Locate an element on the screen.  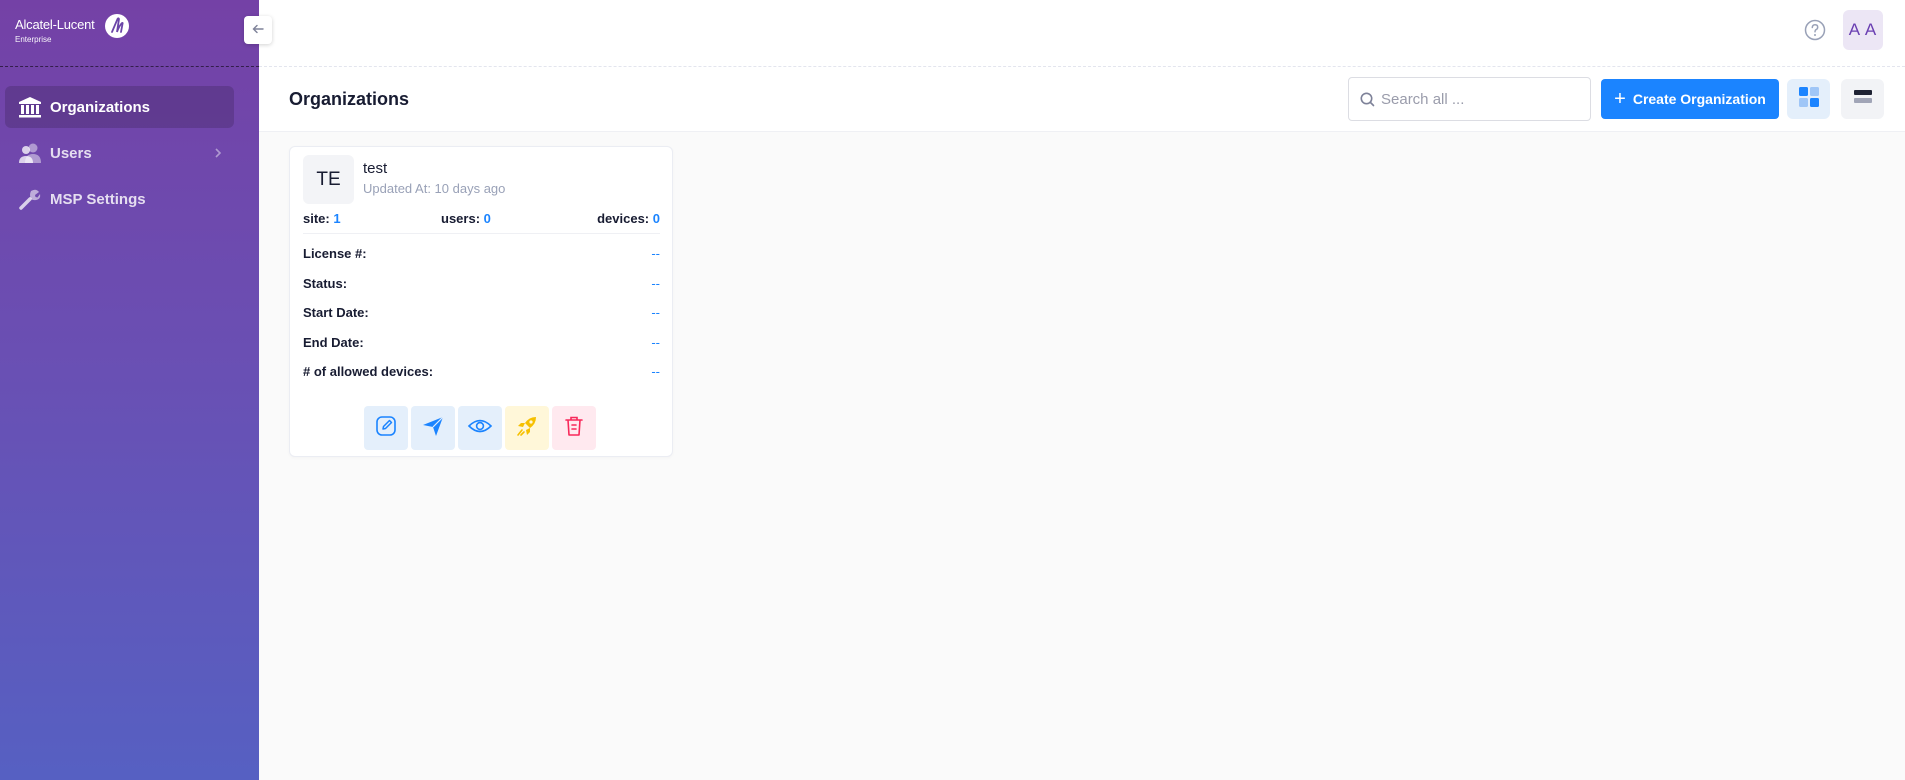
grid-icon is located at coordinates (1809, 99).